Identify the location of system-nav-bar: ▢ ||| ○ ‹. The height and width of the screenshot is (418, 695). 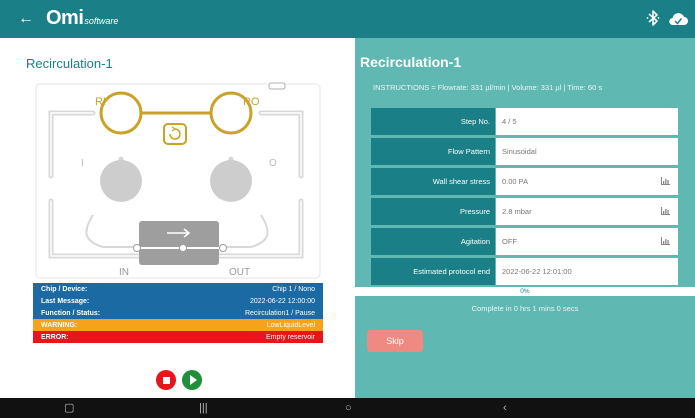
(347, 408).